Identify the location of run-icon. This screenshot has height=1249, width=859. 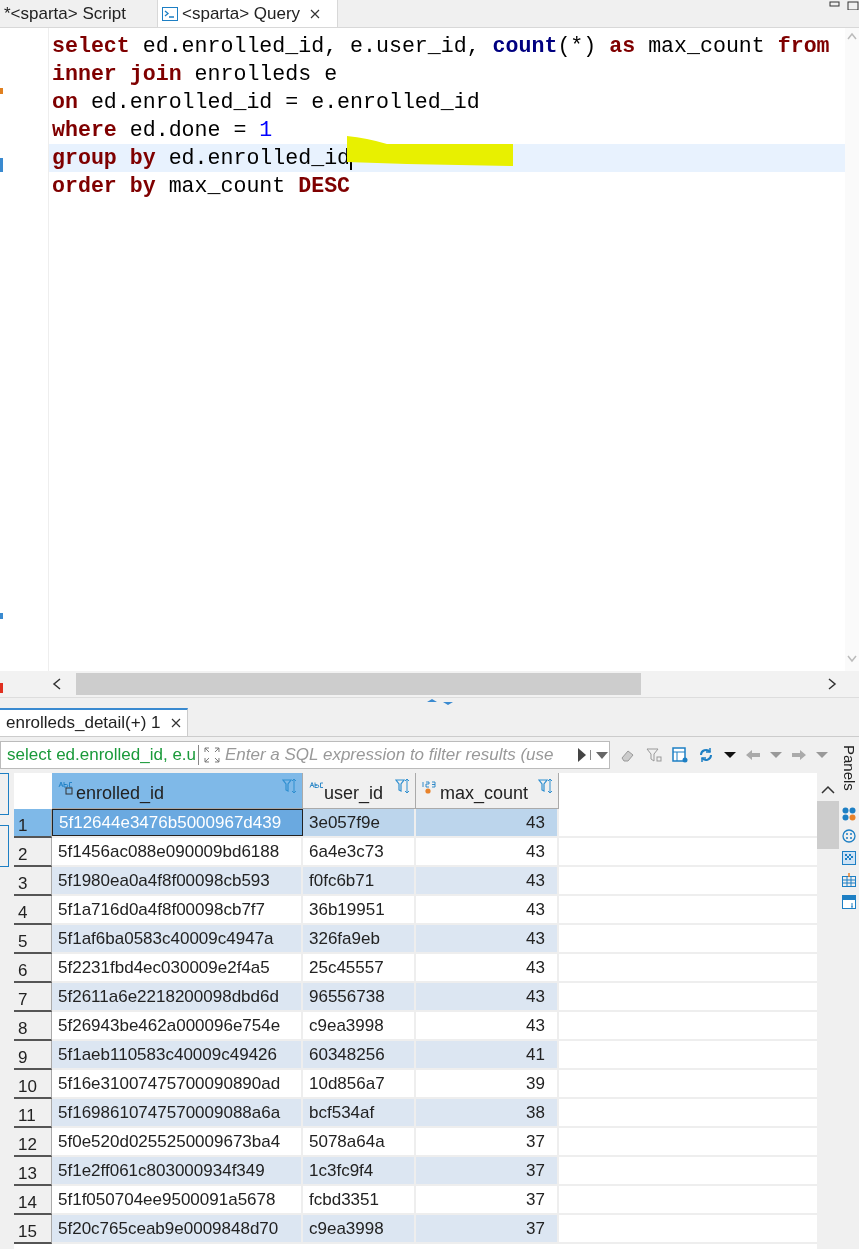
(582, 755).